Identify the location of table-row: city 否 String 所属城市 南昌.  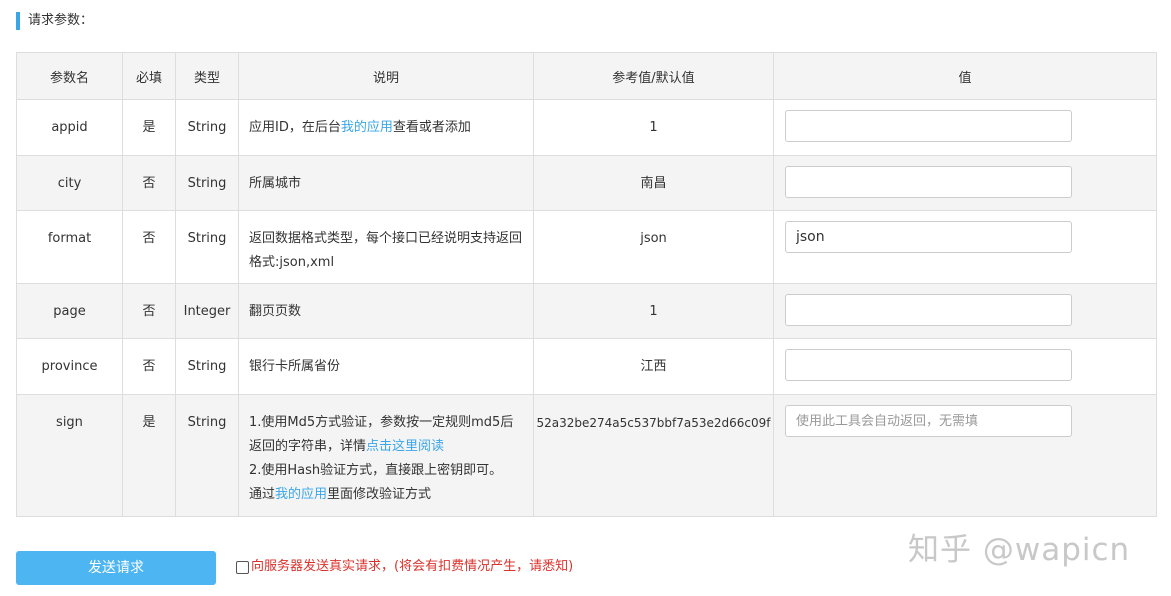
(586, 183).